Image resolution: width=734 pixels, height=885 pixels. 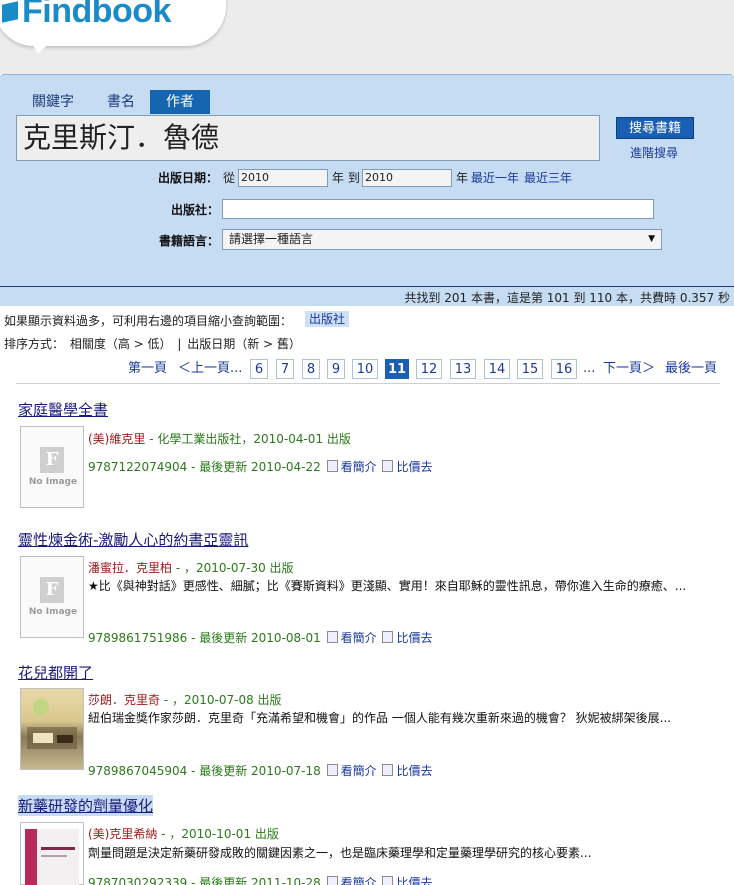 I want to click on current-page: 11, so click(x=397, y=369).